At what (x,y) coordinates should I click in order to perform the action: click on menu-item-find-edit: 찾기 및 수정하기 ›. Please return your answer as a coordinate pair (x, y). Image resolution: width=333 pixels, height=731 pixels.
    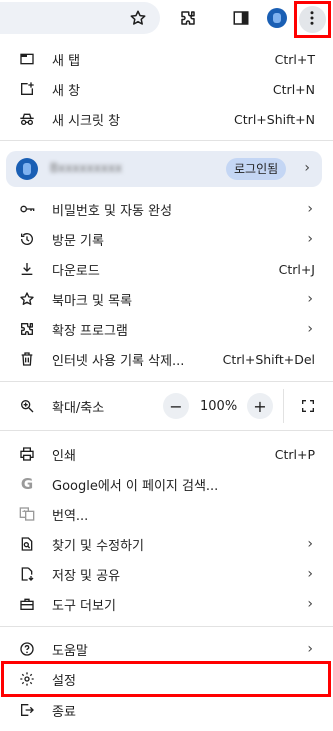
    Looking at the image, I should click on (166, 544).